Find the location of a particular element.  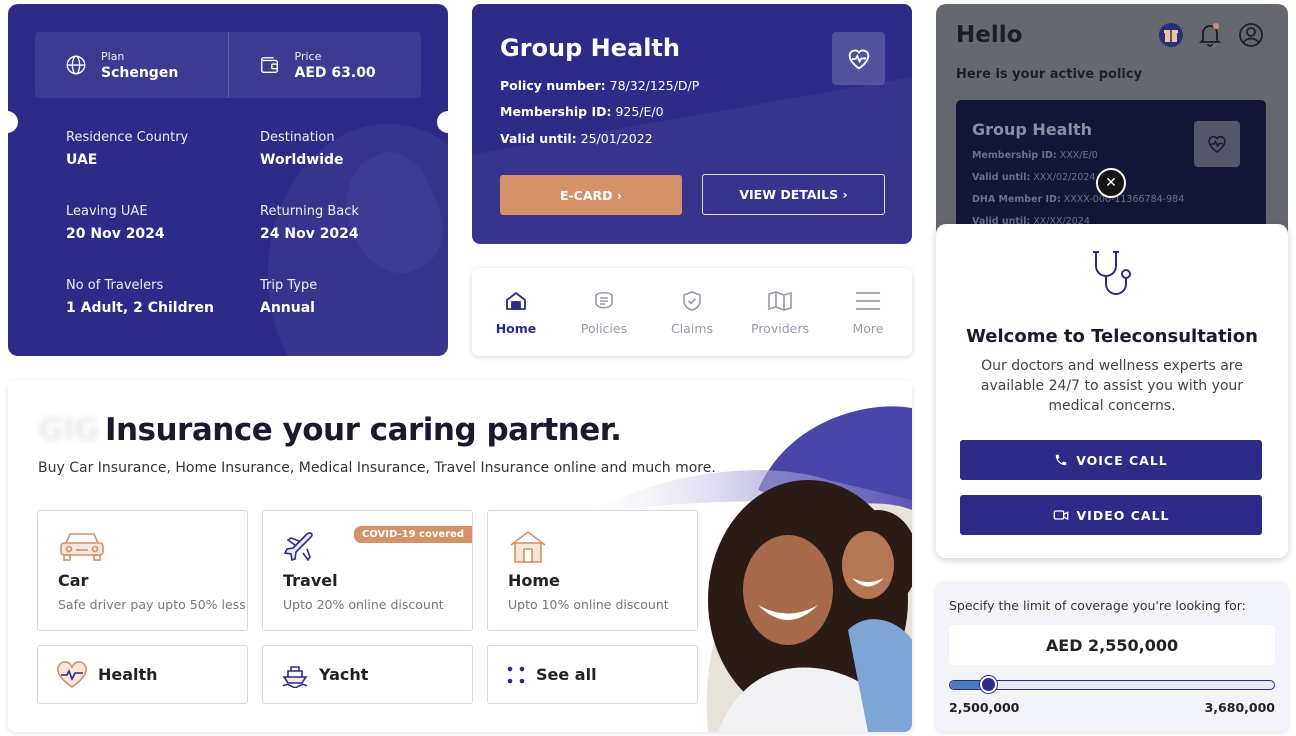

policy-number-label: Policy number: is located at coordinates (553, 85).